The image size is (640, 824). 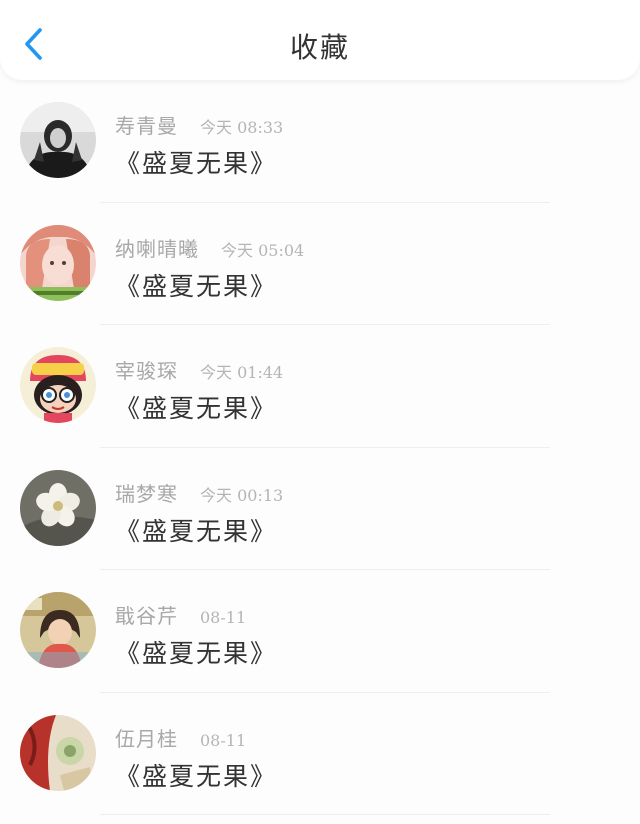 I want to click on favorite-timestamp: 今天 00:13, so click(x=242, y=495).